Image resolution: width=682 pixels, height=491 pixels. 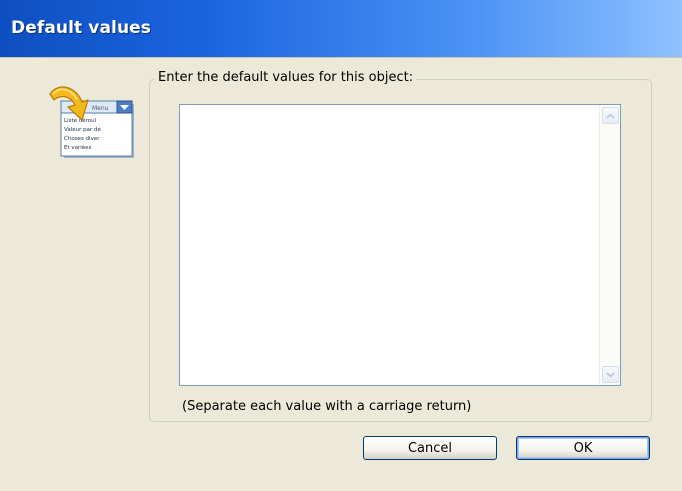 What do you see at coordinates (341, 28) in the screenshot?
I see `title-bar: Default values` at bounding box center [341, 28].